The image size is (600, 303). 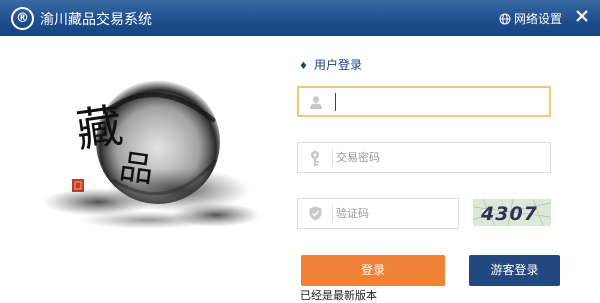 I want to click on art-char-pin: 品, so click(x=136, y=169).